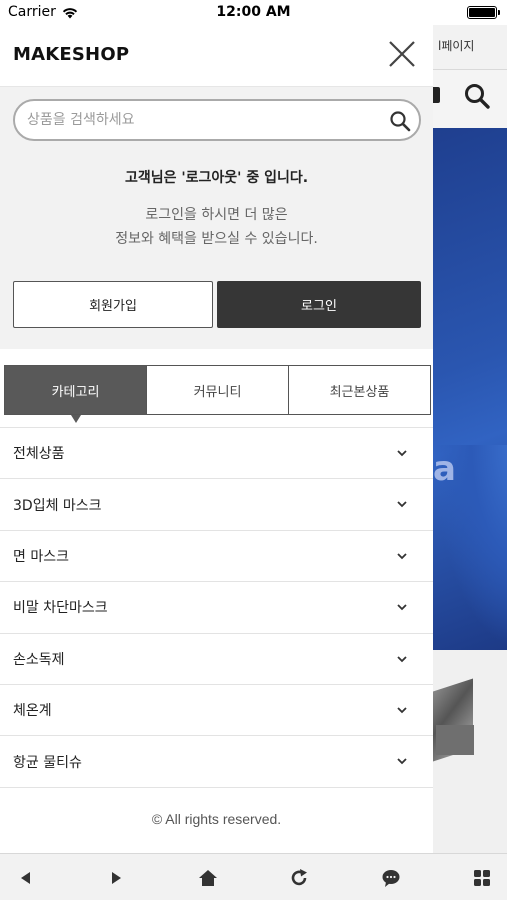 This screenshot has height=900, width=507. Describe the element at coordinates (41, 556) in the screenshot. I see `category-label: 면 마스크` at that location.